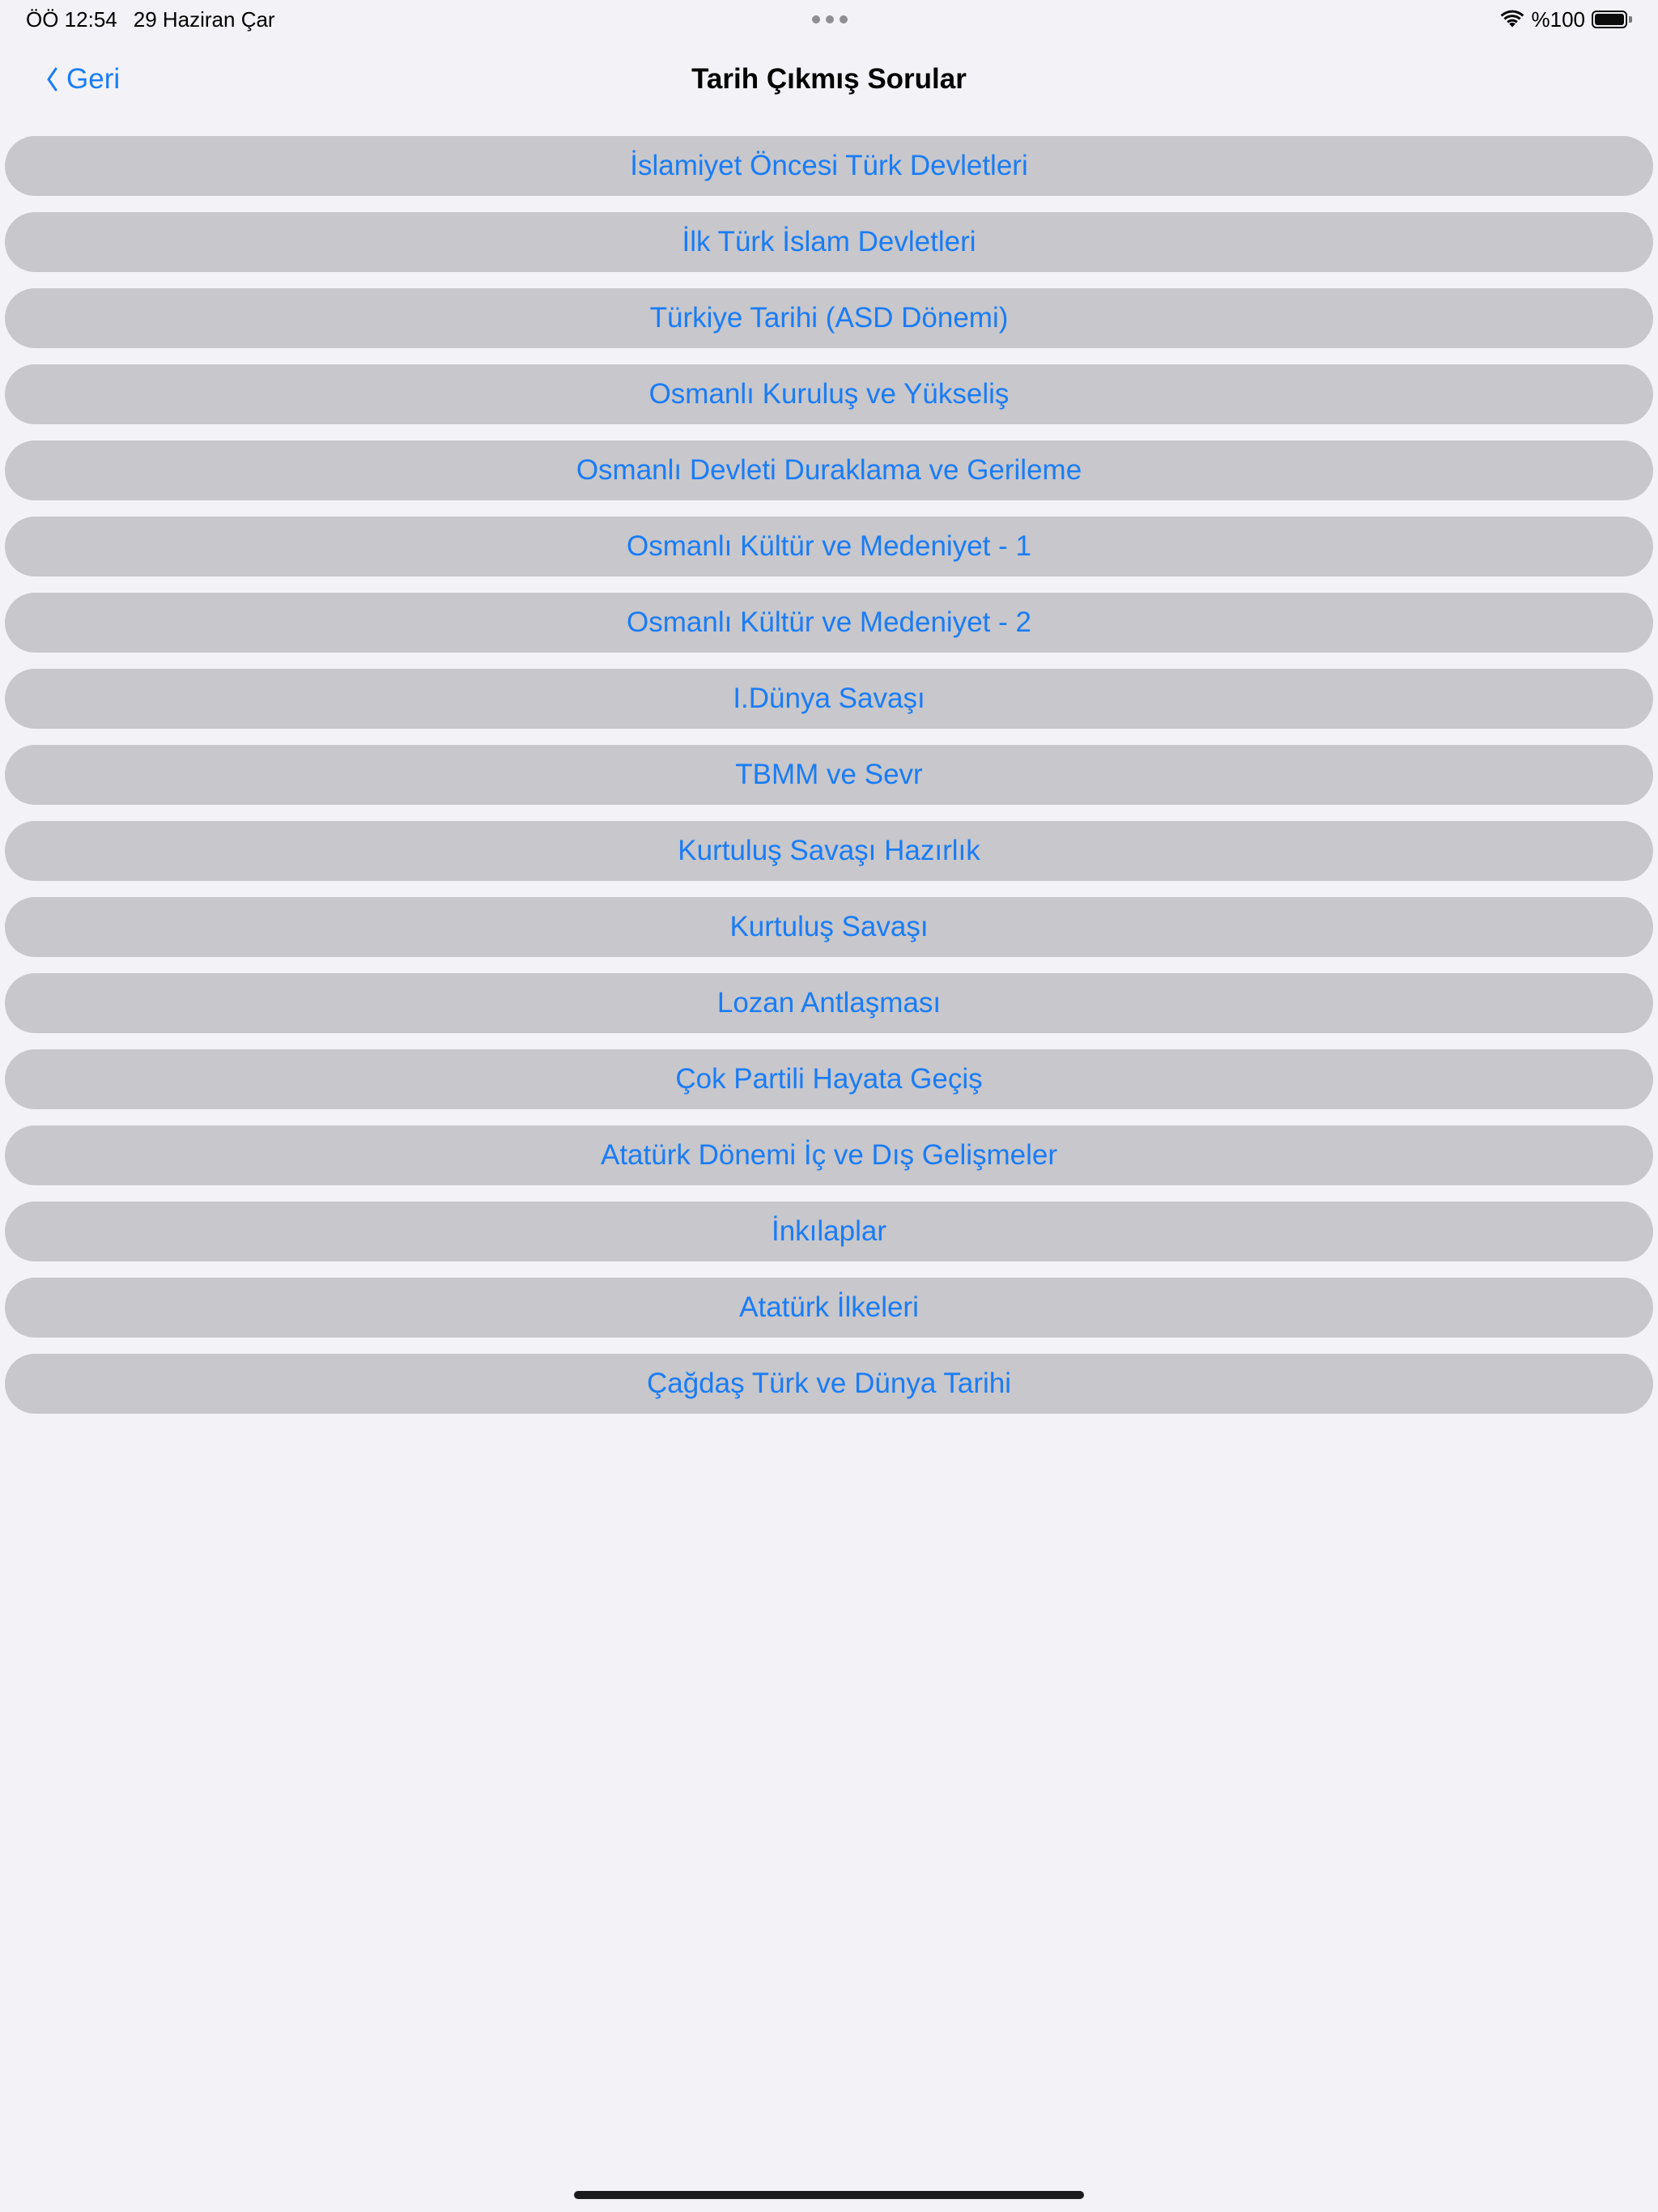 The height and width of the screenshot is (2212, 1658). Describe the element at coordinates (829, 1308) in the screenshot. I see `topic-button-ataturk-ilkeleri: Atatürk İlkeleri` at that location.